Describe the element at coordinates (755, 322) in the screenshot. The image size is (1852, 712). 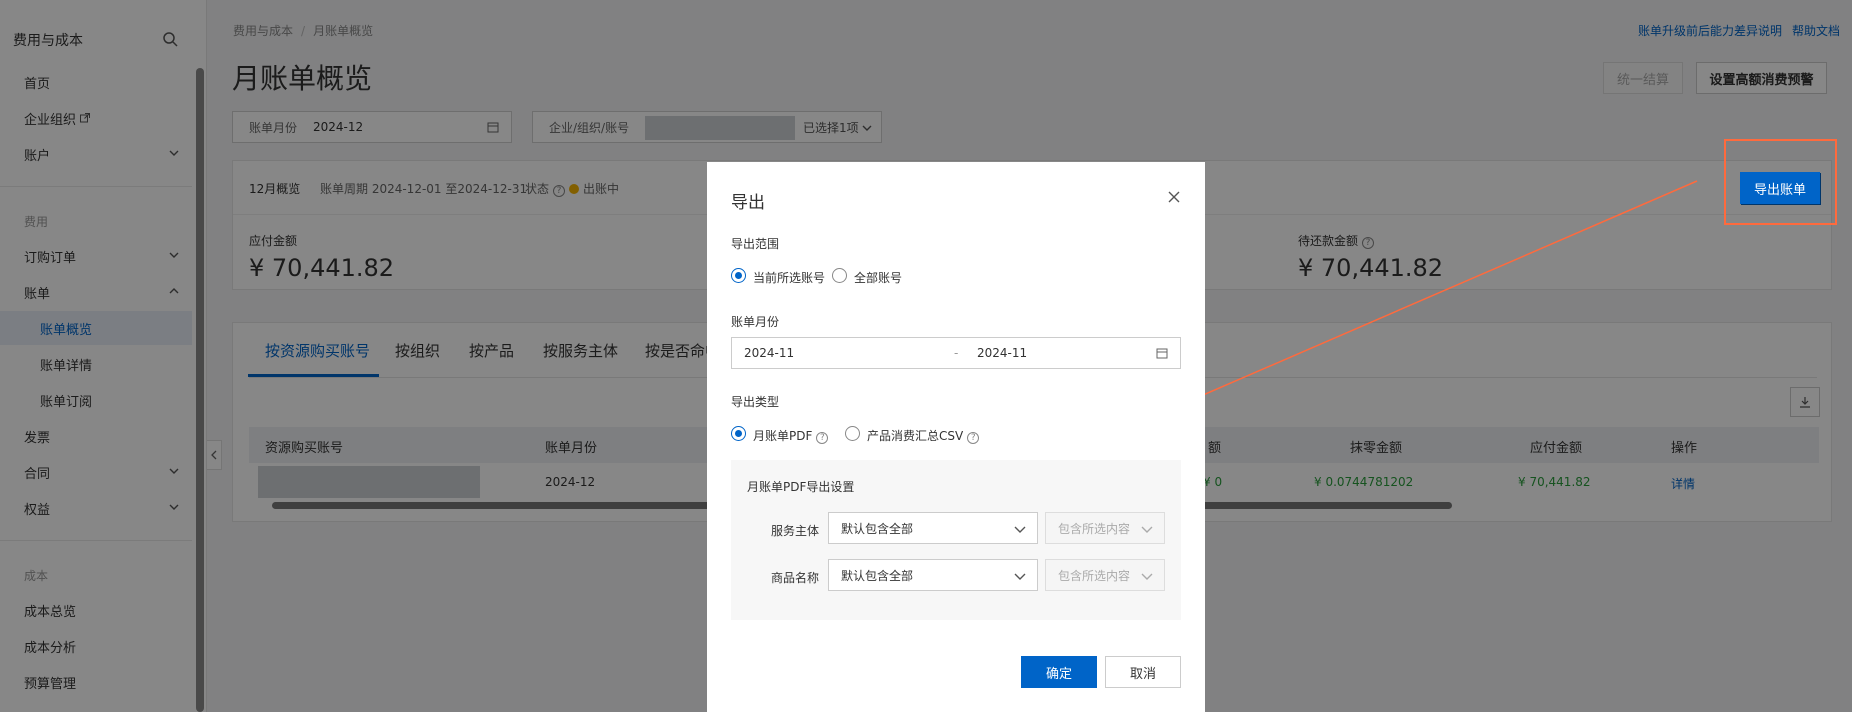
I see `month-label: 账单月份` at that location.